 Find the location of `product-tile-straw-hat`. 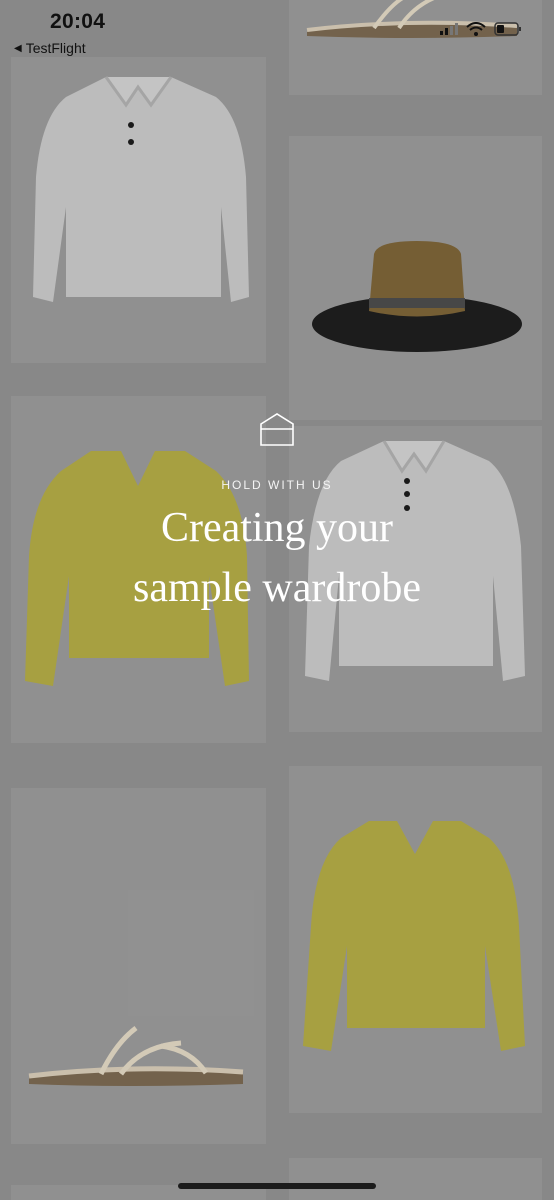

product-tile-straw-hat is located at coordinates (415, 278).